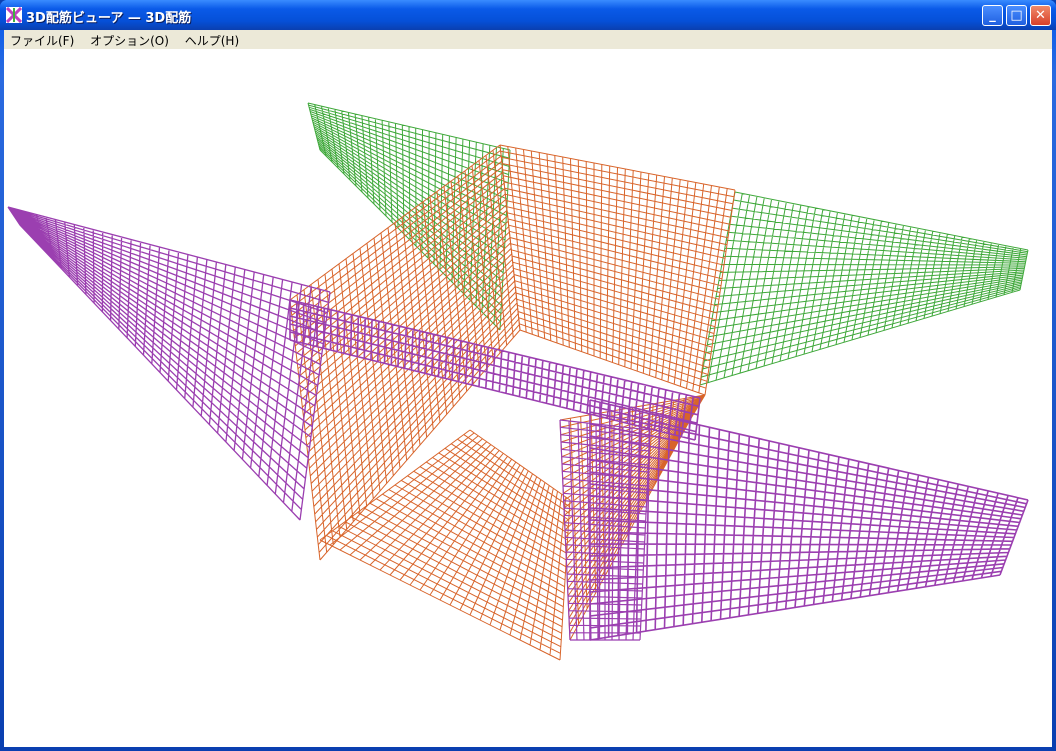 This screenshot has width=1056, height=751. What do you see at coordinates (864, 288) in the screenshot?
I see `green-right-wing` at bounding box center [864, 288].